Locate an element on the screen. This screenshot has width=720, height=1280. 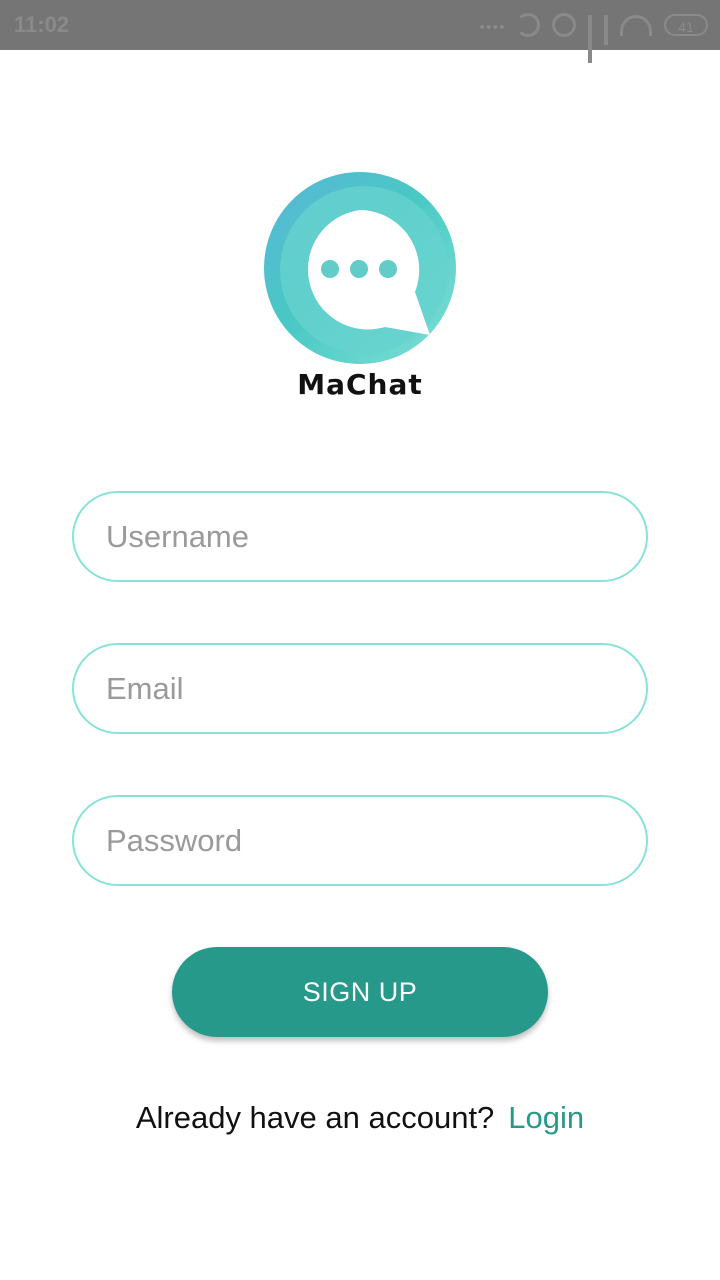
username-input is located at coordinates (366, 536).